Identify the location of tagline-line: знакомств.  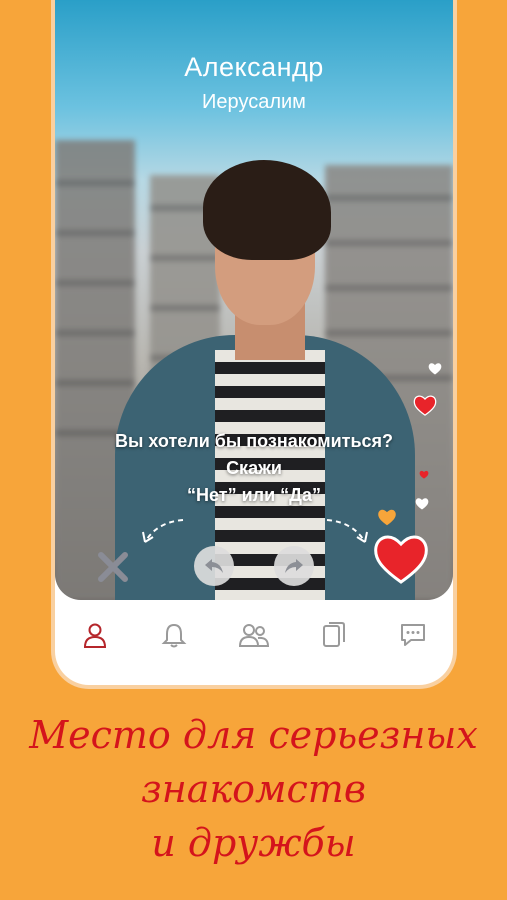
(253, 789).